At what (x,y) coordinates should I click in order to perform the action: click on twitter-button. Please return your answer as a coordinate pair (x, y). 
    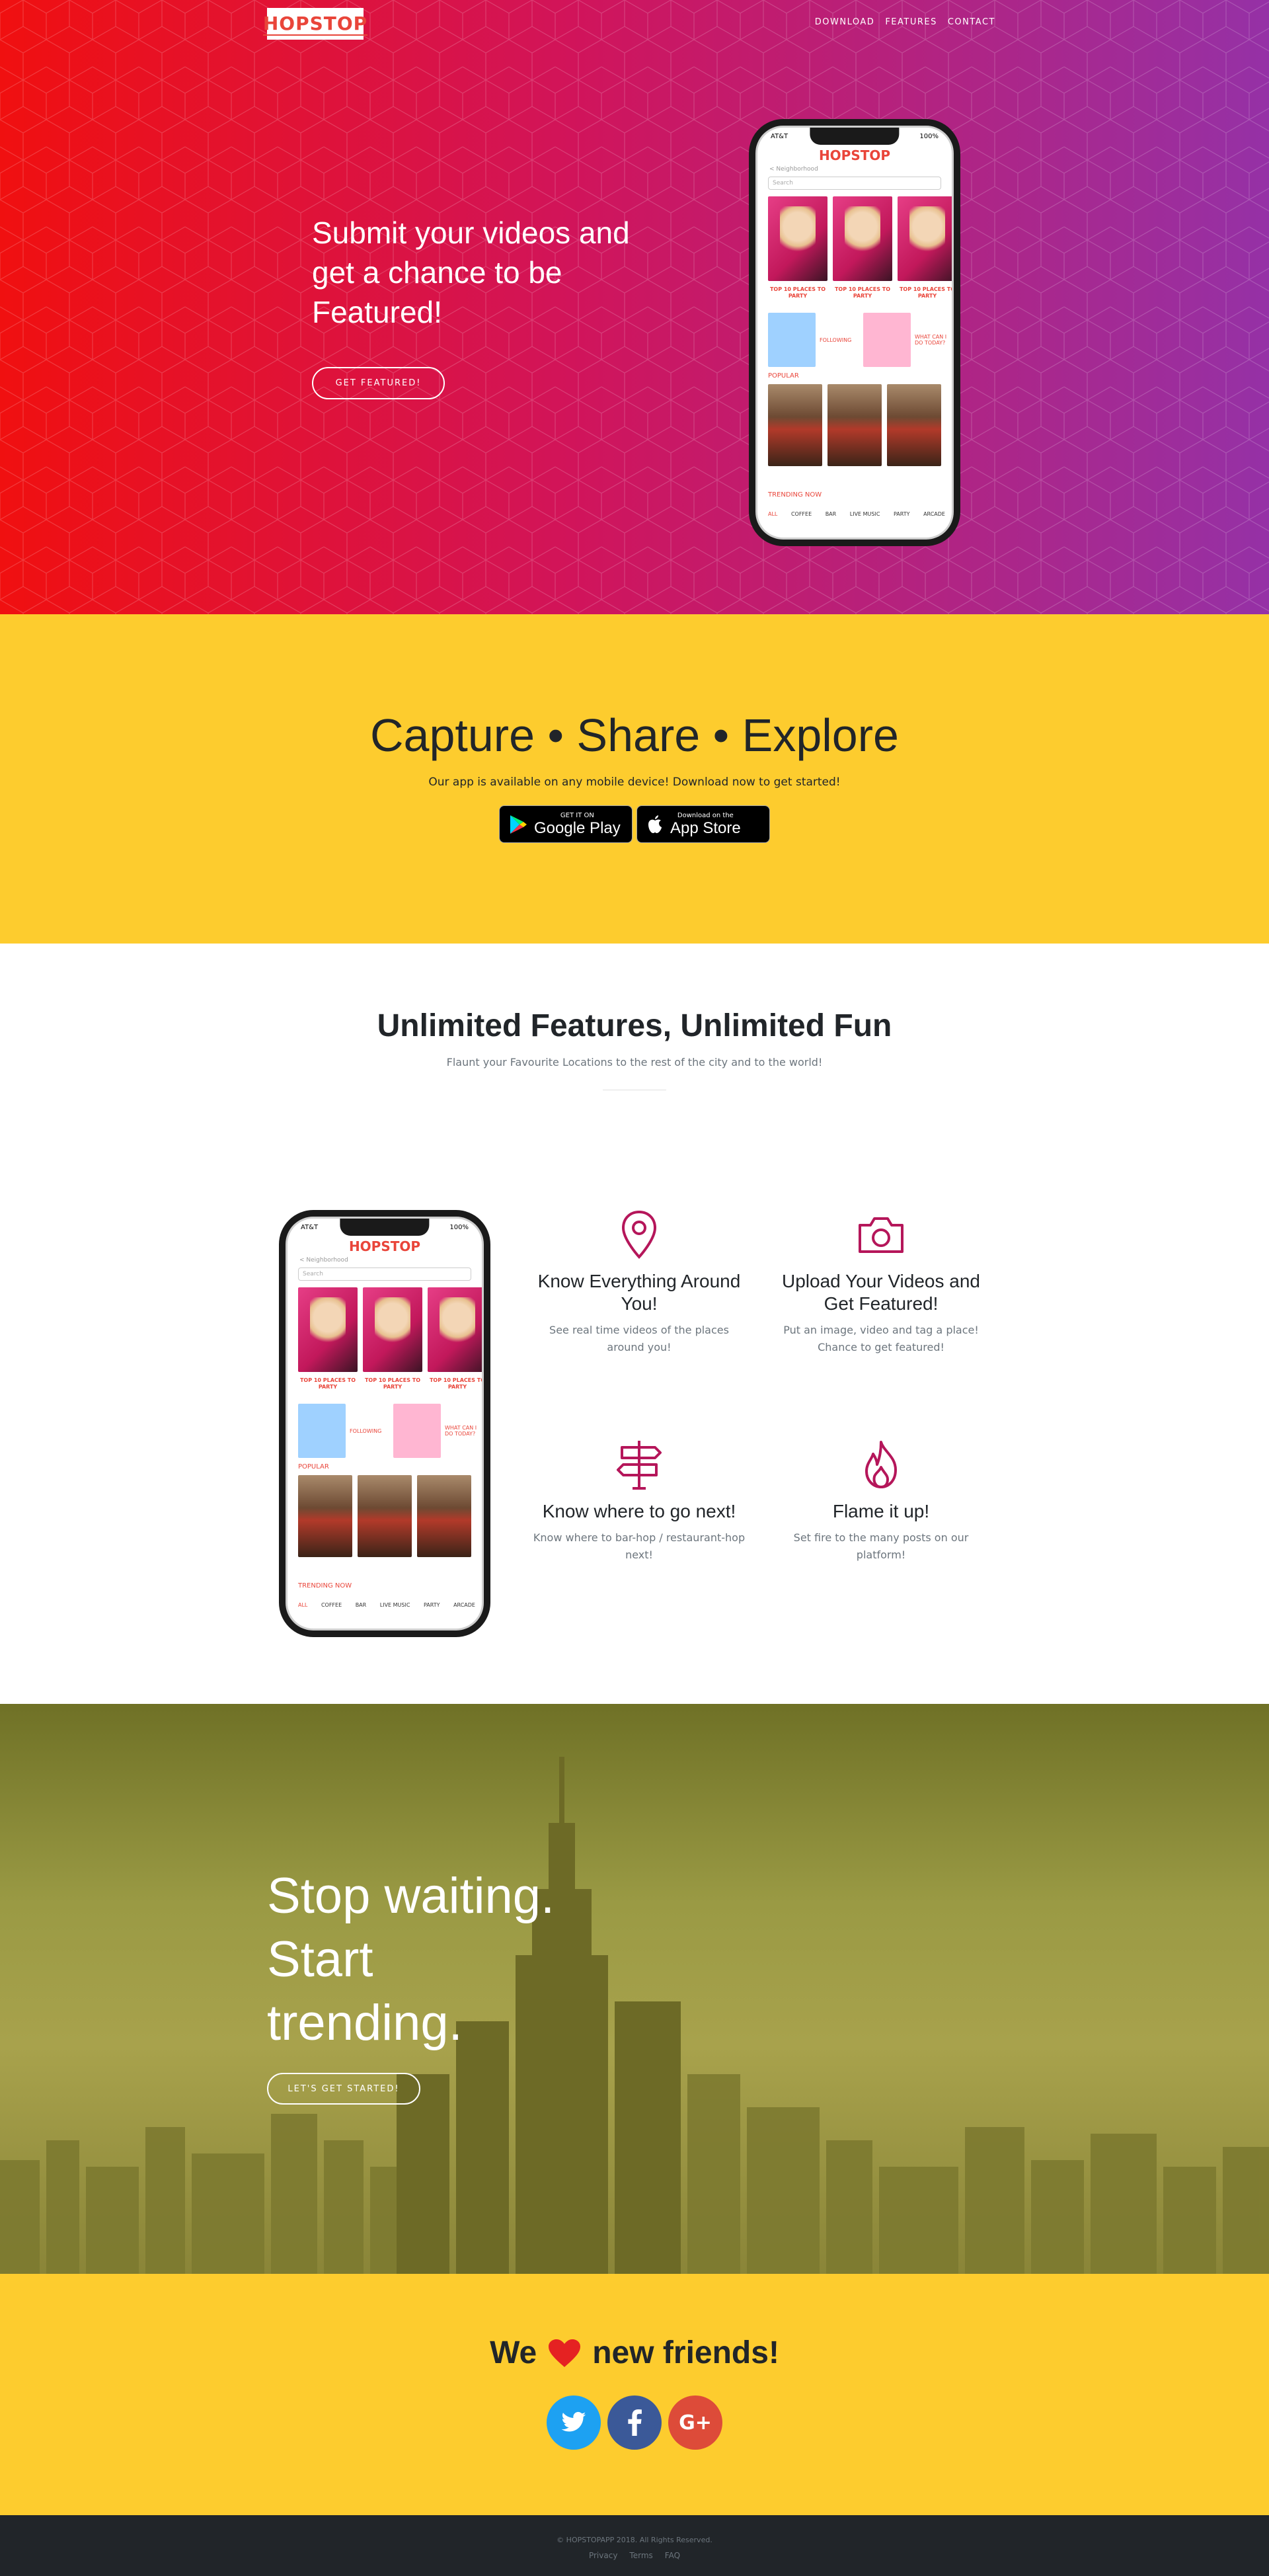
    Looking at the image, I should click on (574, 2422).